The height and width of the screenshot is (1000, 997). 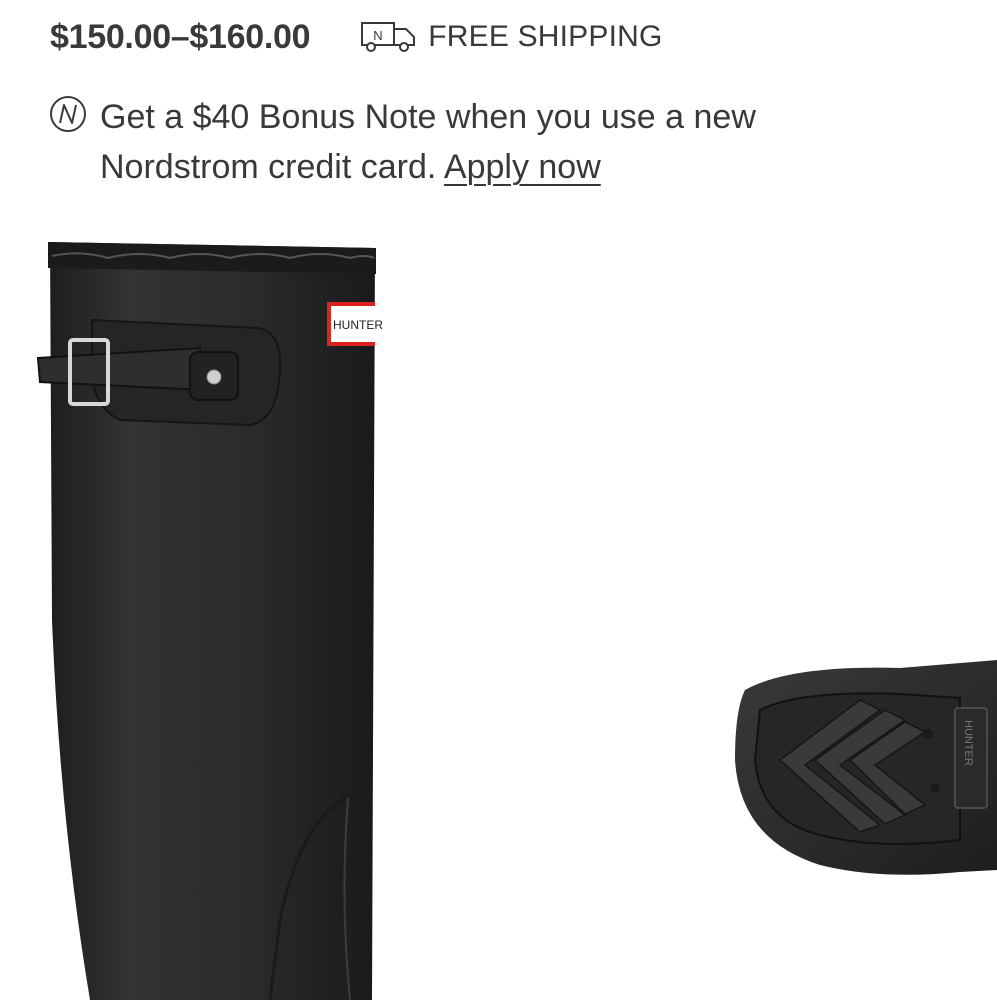 I want to click on boot-sole: HUNTER, so click(x=866, y=767).